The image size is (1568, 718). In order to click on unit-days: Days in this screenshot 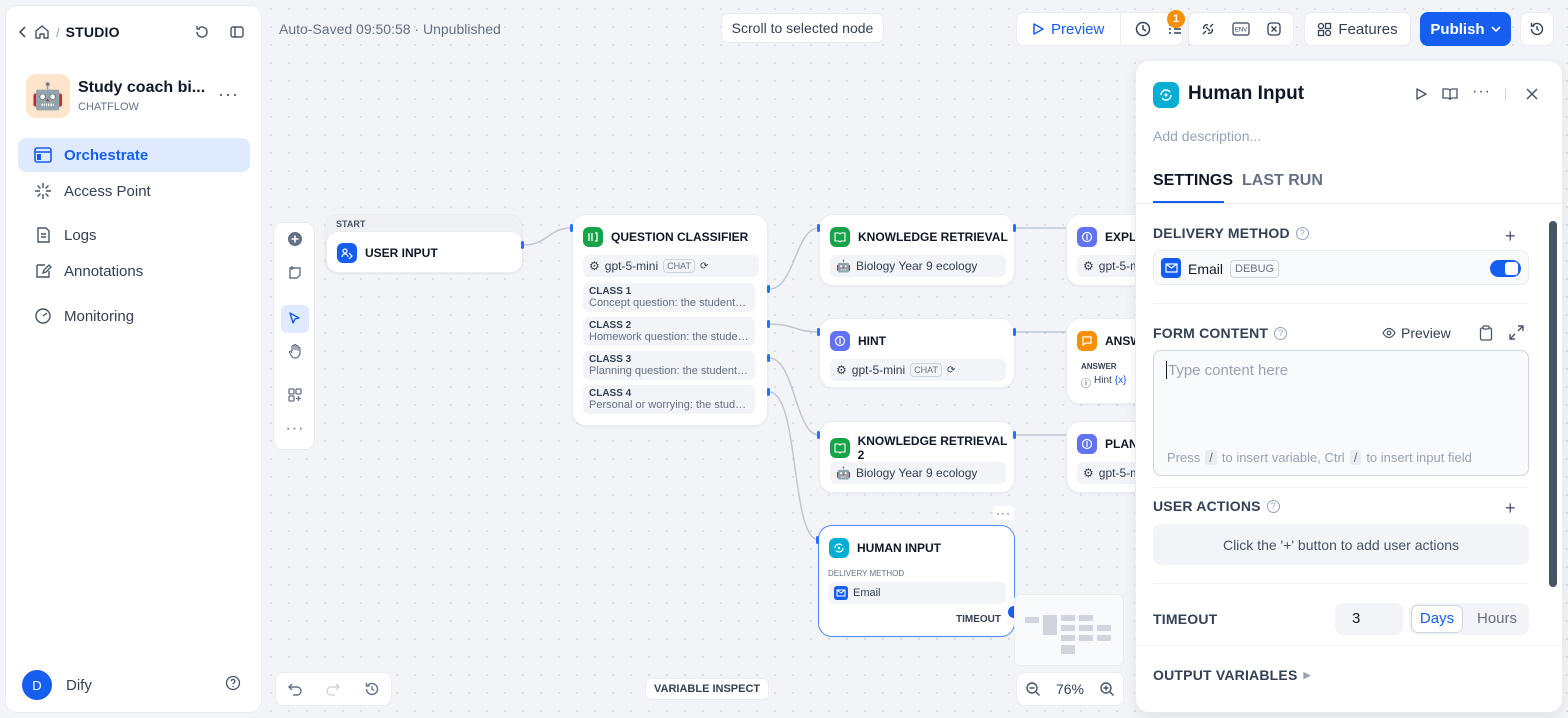, I will do `click(1437, 619)`.